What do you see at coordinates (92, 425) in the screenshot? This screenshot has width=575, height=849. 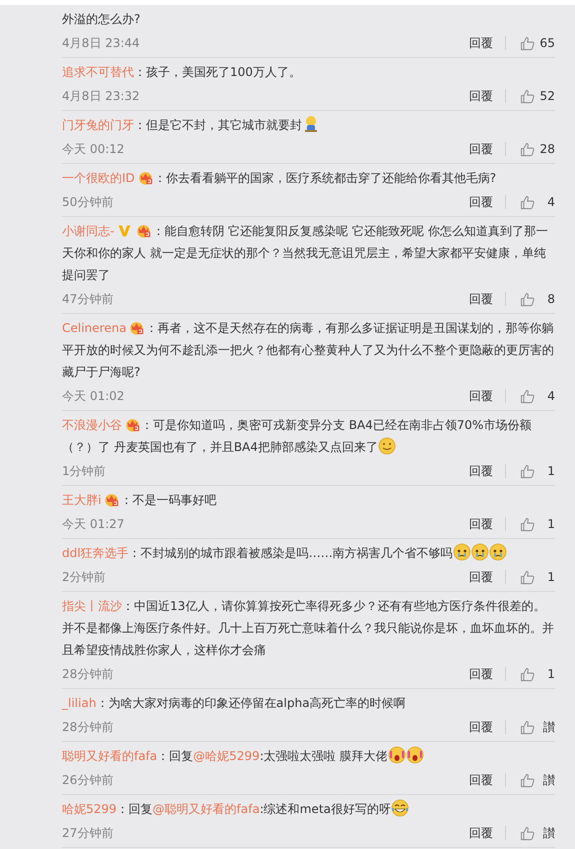 I see `user-name-link: 不浪漫小谷` at bounding box center [92, 425].